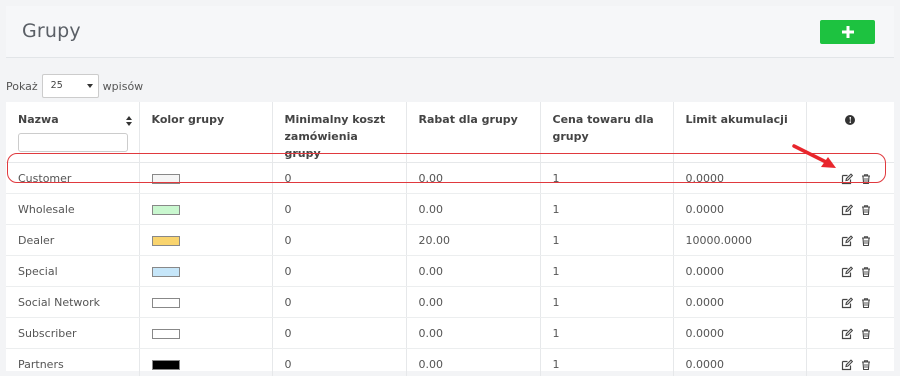 This screenshot has width=900, height=376. Describe the element at coordinates (473, 240) in the screenshot. I see `discount-cell: 20.00` at that location.